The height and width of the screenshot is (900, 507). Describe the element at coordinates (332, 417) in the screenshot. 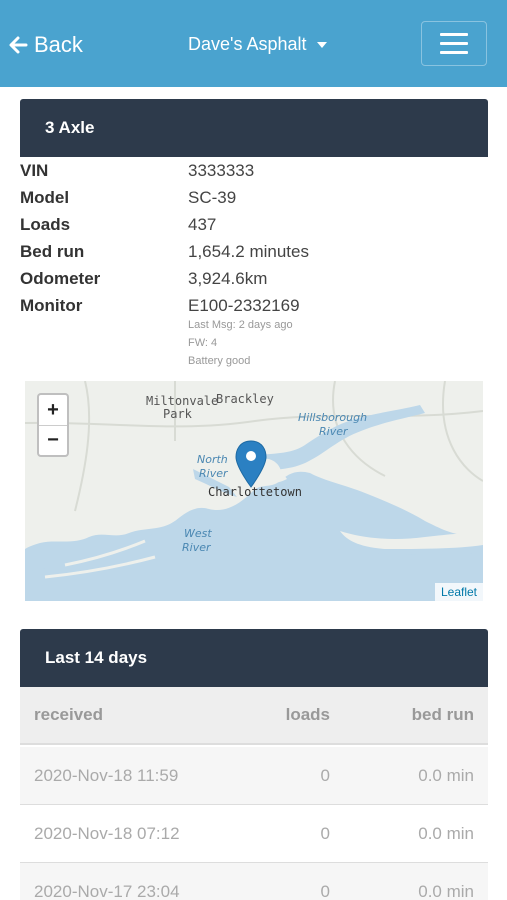

I see `map-label-hillsborough: Hillsborough` at that location.